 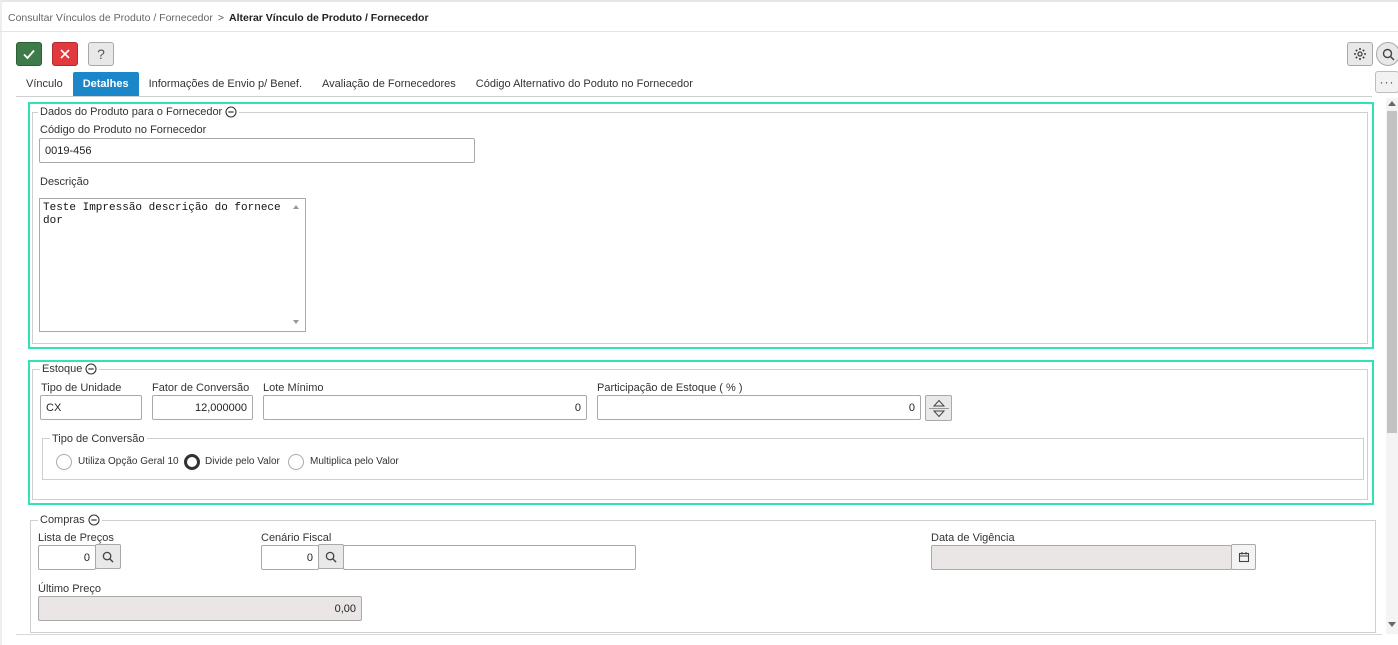 I want to click on calendar-icon, so click(x=1243, y=557).